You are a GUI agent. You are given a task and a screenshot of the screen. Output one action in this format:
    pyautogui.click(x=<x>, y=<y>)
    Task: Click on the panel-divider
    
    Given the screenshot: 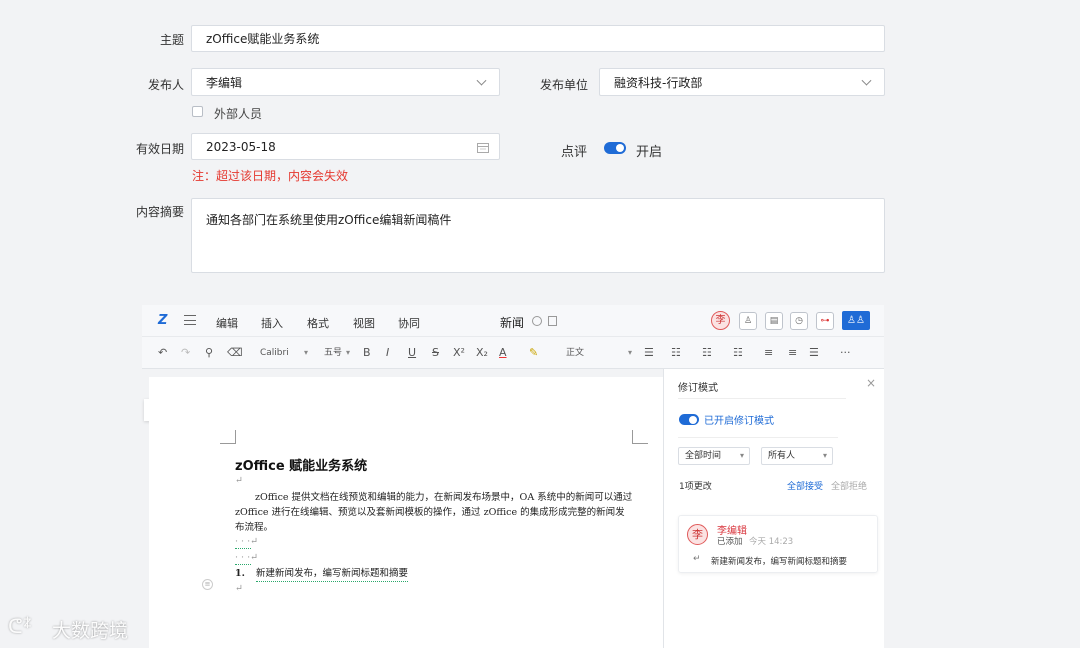 What is the action you would take?
    pyautogui.click(x=762, y=398)
    